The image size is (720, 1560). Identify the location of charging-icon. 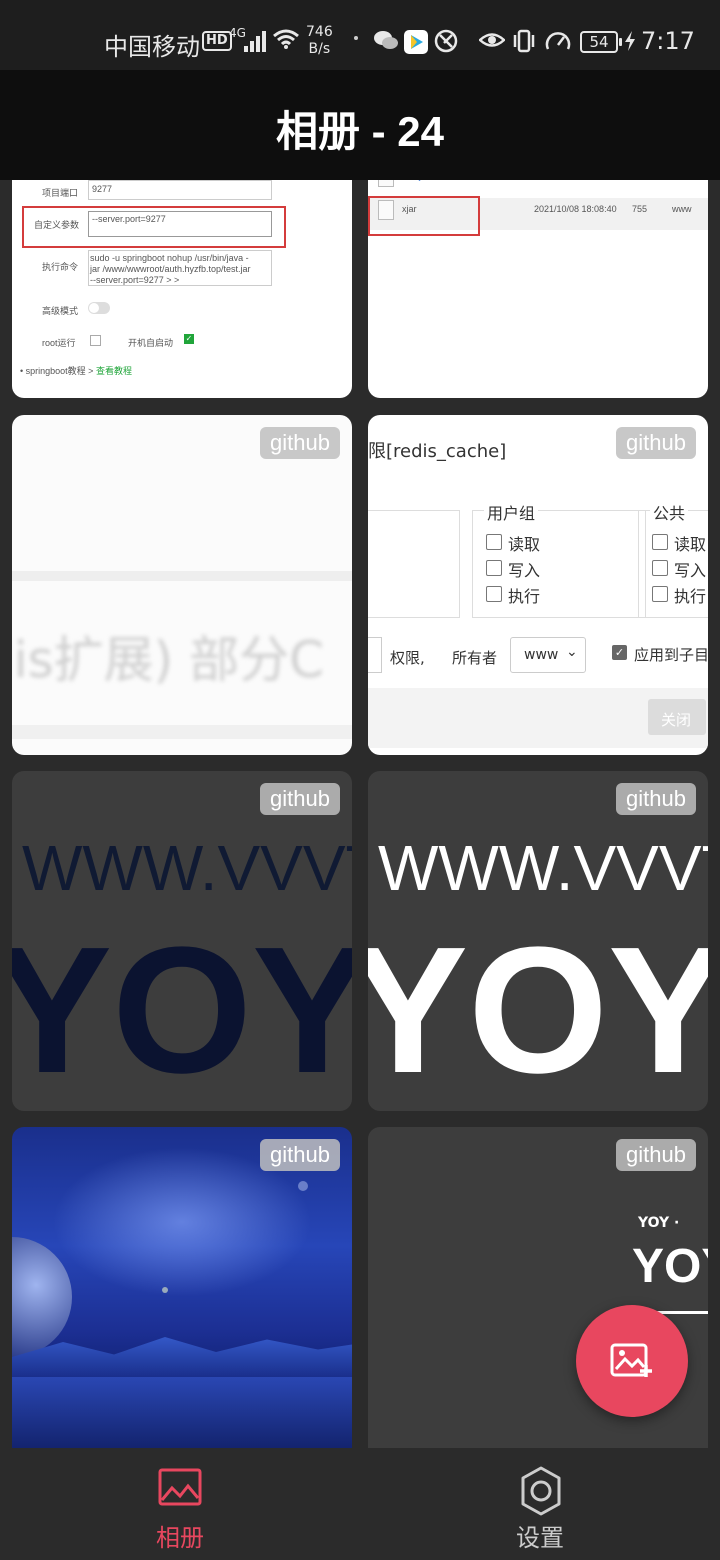
(630, 41).